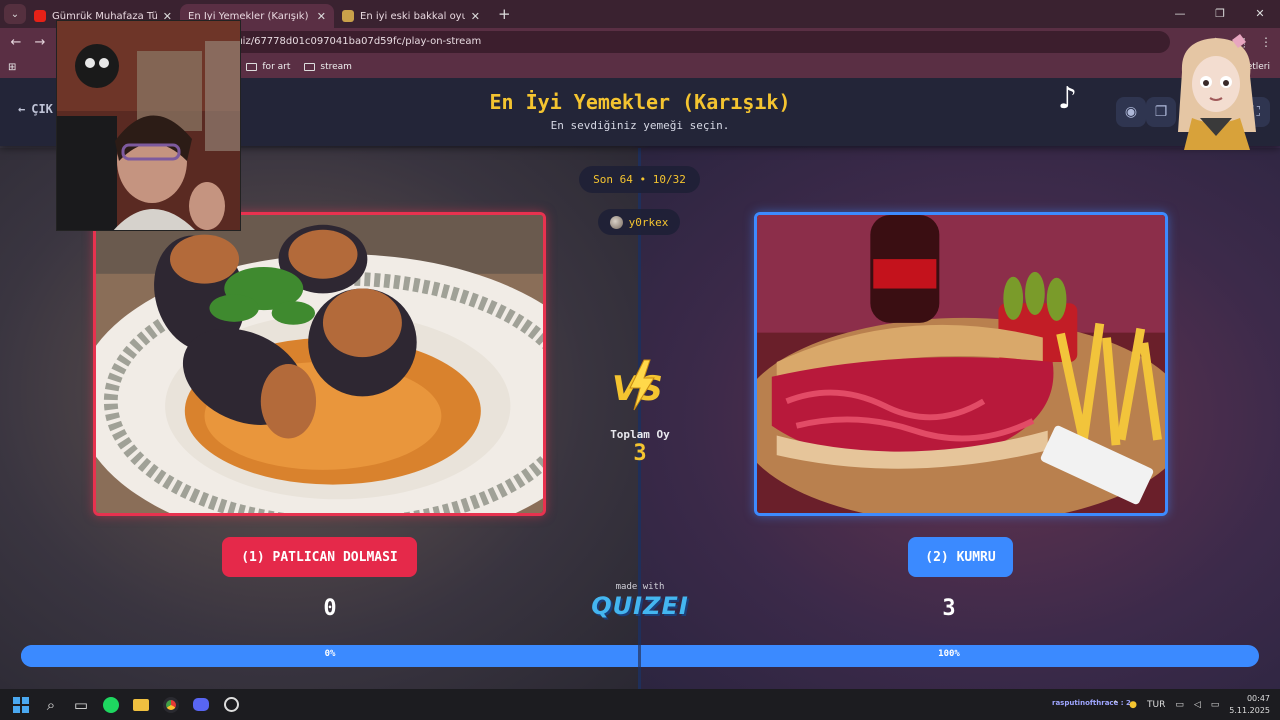 This screenshot has width=1280, height=720. Describe the element at coordinates (504, 14) in the screenshot. I see `new-tab-button: +` at that location.